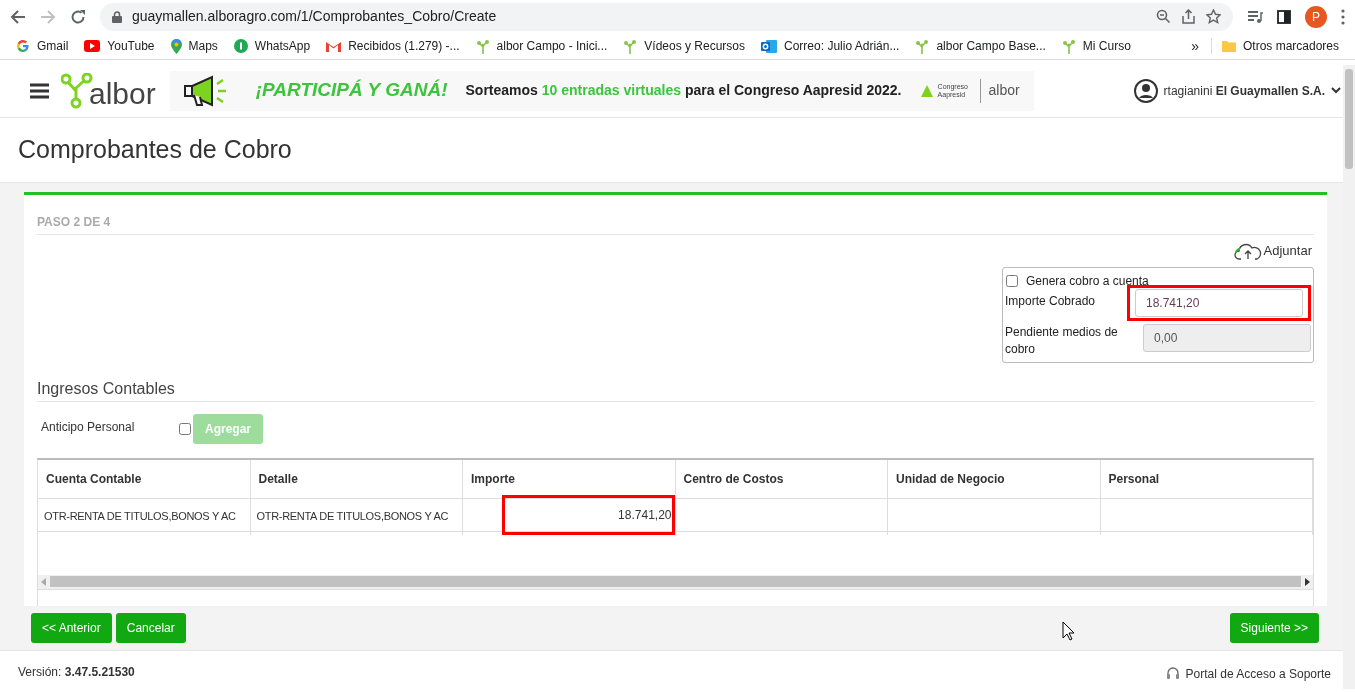  Describe the element at coordinates (666, 16) in the screenshot. I see `address-bar: guaymallen.alboragro.com/1/Comprobantes_Cobro/Create` at that location.